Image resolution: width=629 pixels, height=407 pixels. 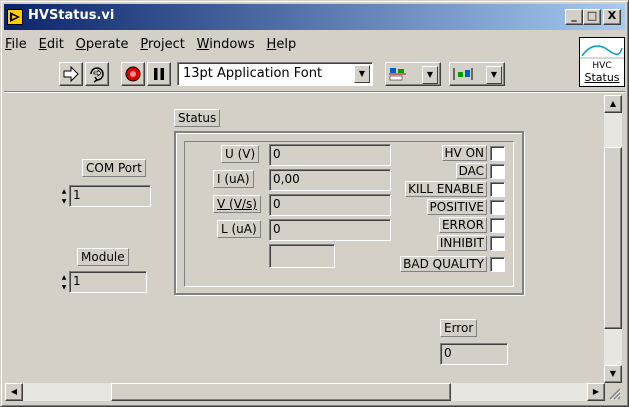 I want to click on bad-quality-led, so click(x=497, y=264).